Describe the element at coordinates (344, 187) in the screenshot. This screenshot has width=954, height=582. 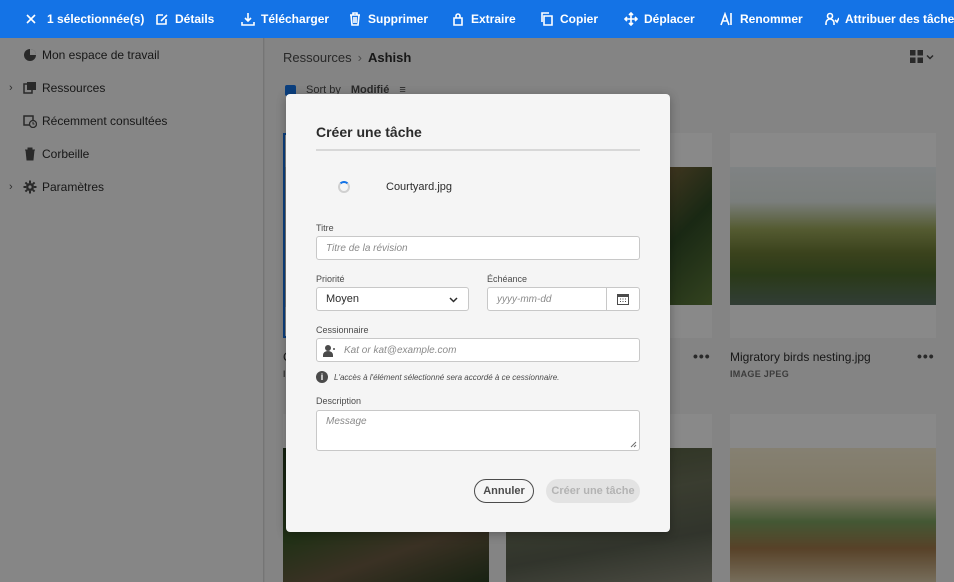
I see `loading-spinner-icon` at that location.